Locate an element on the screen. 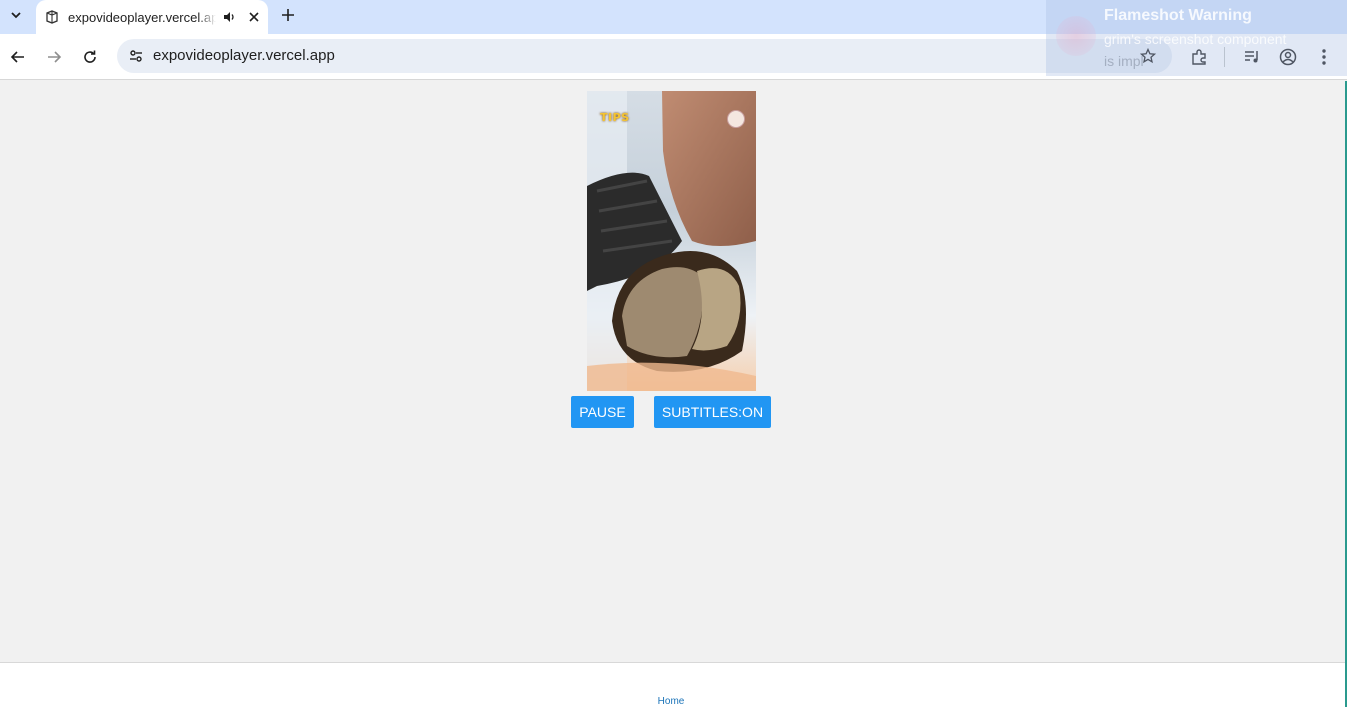  forward-arrow-icon is located at coordinates (54, 57).